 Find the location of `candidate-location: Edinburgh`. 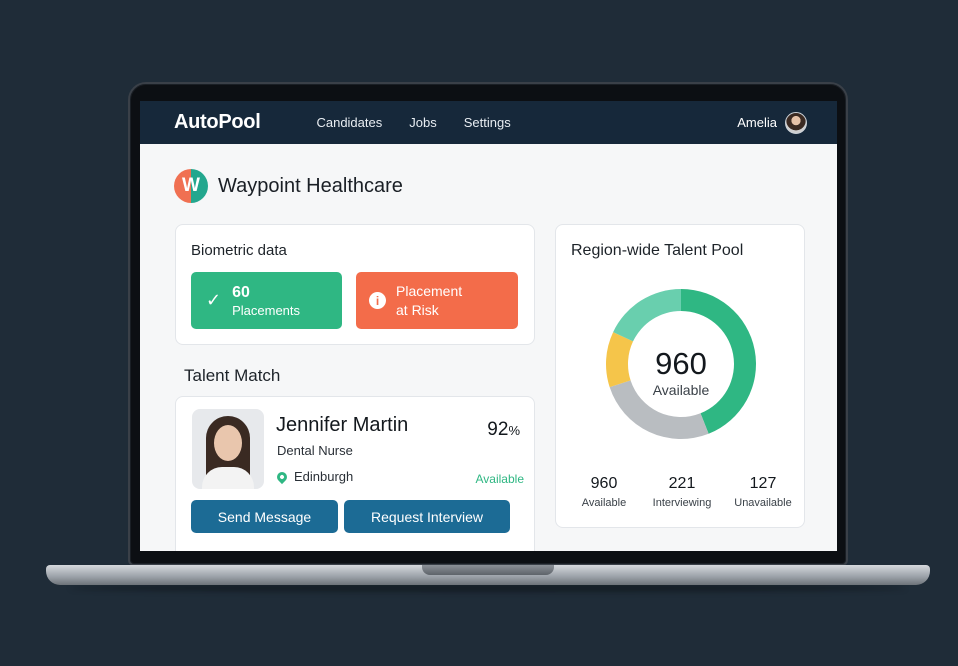

candidate-location: Edinburgh is located at coordinates (314, 476).